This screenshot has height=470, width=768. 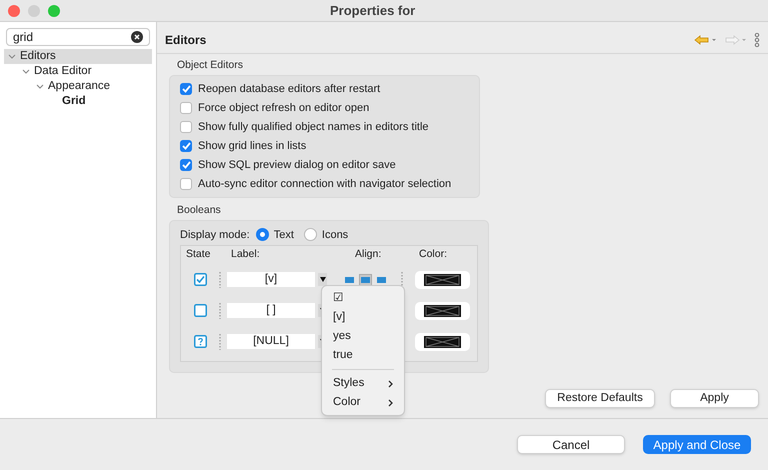 I want to click on page-title: Editors, so click(x=185, y=40).